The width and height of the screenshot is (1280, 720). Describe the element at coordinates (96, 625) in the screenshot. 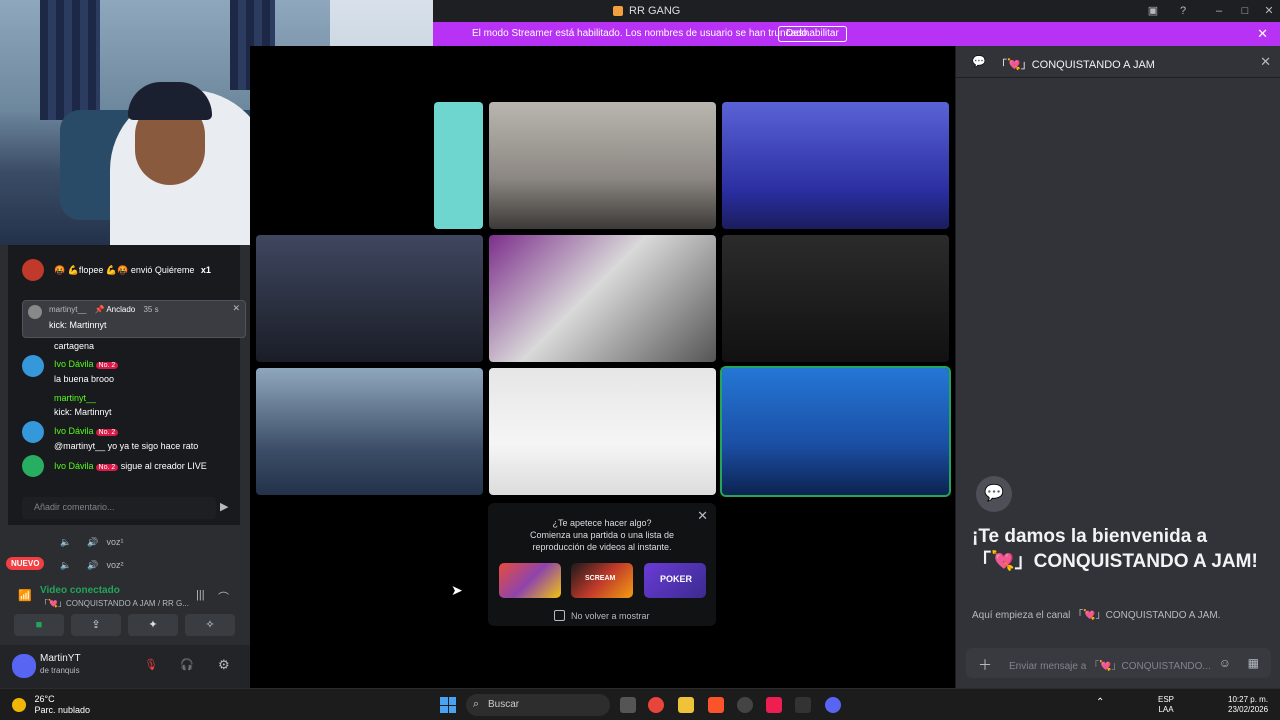

I see `screen-share-button: ⇪` at that location.